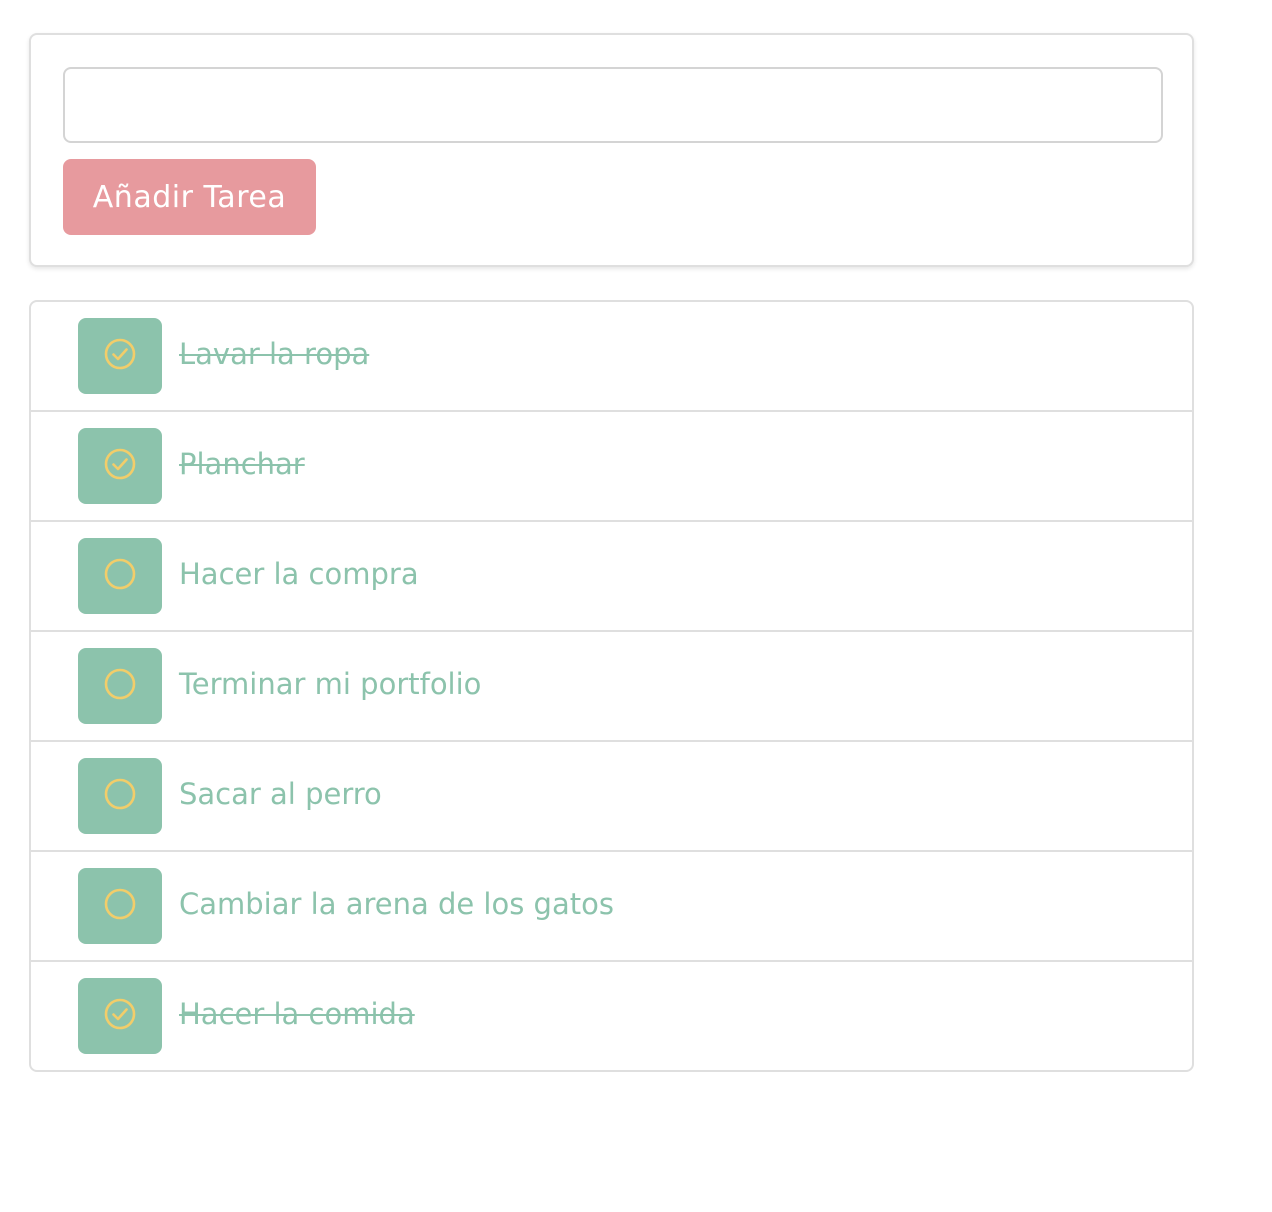  What do you see at coordinates (299, 574) in the screenshot?
I see `task-label: Hacer la compra` at bounding box center [299, 574].